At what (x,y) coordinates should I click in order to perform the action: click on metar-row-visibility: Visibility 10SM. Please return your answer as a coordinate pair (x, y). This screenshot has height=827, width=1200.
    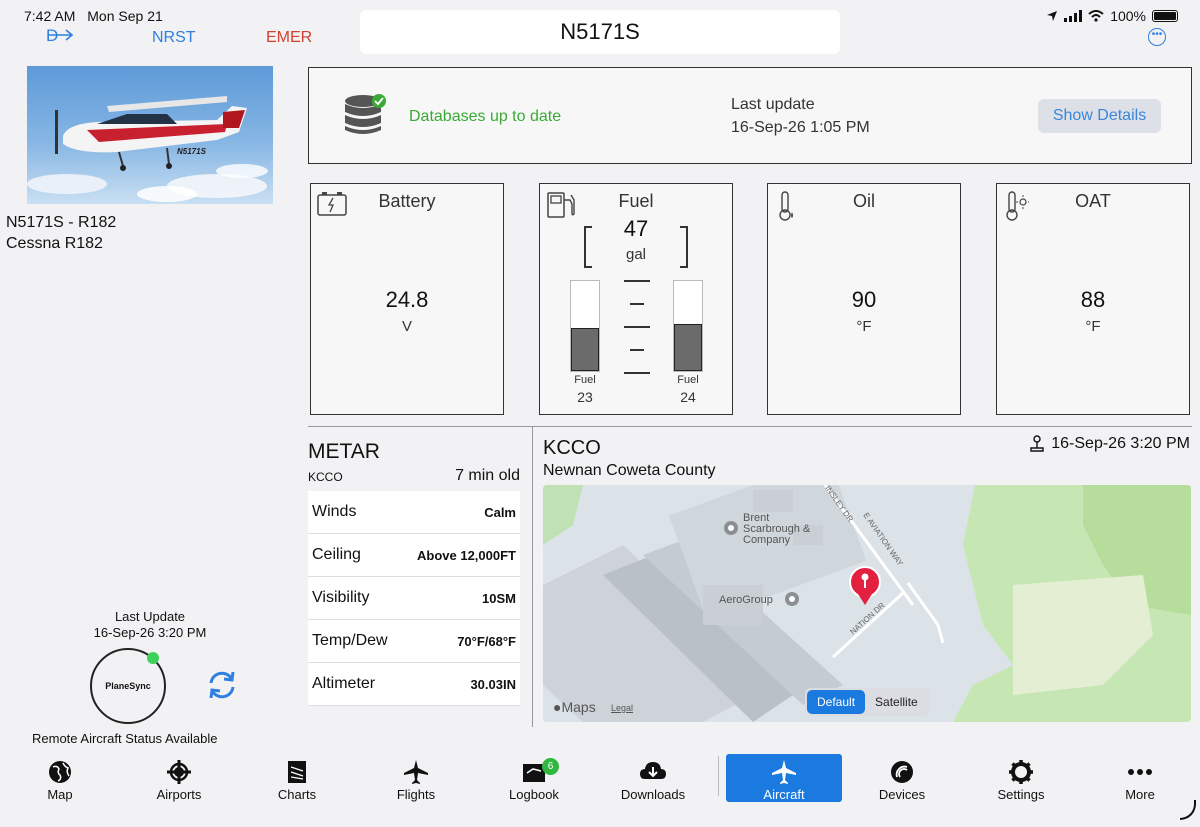
    Looking at the image, I should click on (414, 598).